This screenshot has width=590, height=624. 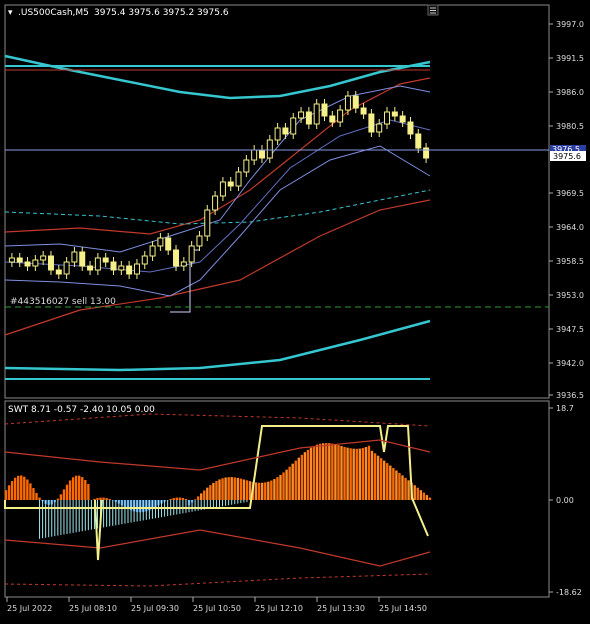 What do you see at coordinates (279, 608) in the screenshot?
I see `time-tick-label: 25 Jul 12:10` at bounding box center [279, 608].